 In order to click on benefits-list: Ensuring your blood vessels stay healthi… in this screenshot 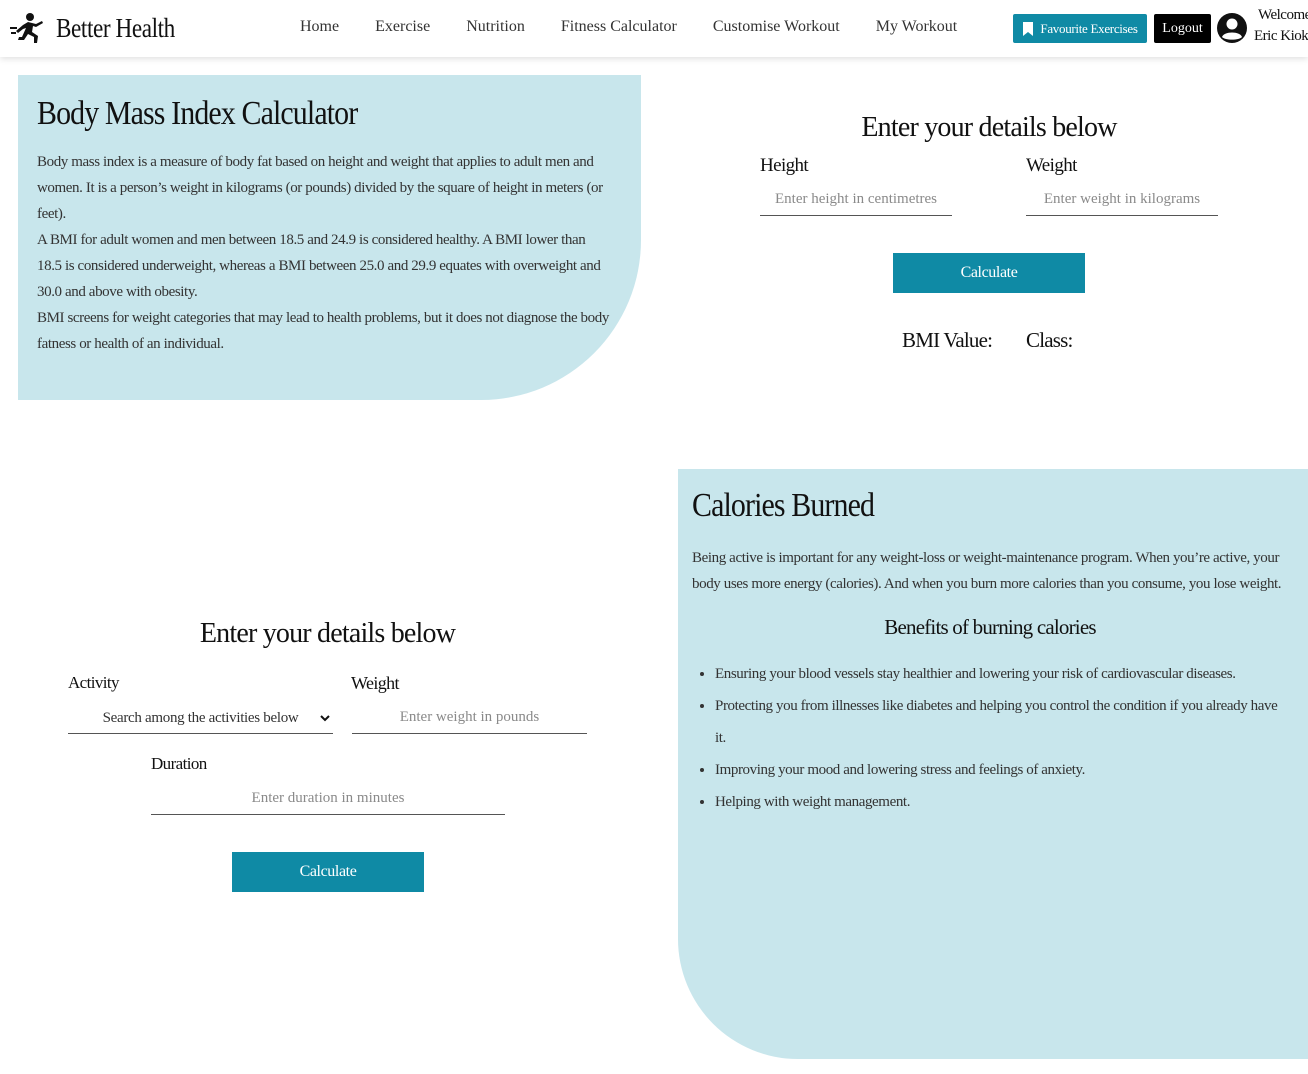, I will do `click(990, 738)`.